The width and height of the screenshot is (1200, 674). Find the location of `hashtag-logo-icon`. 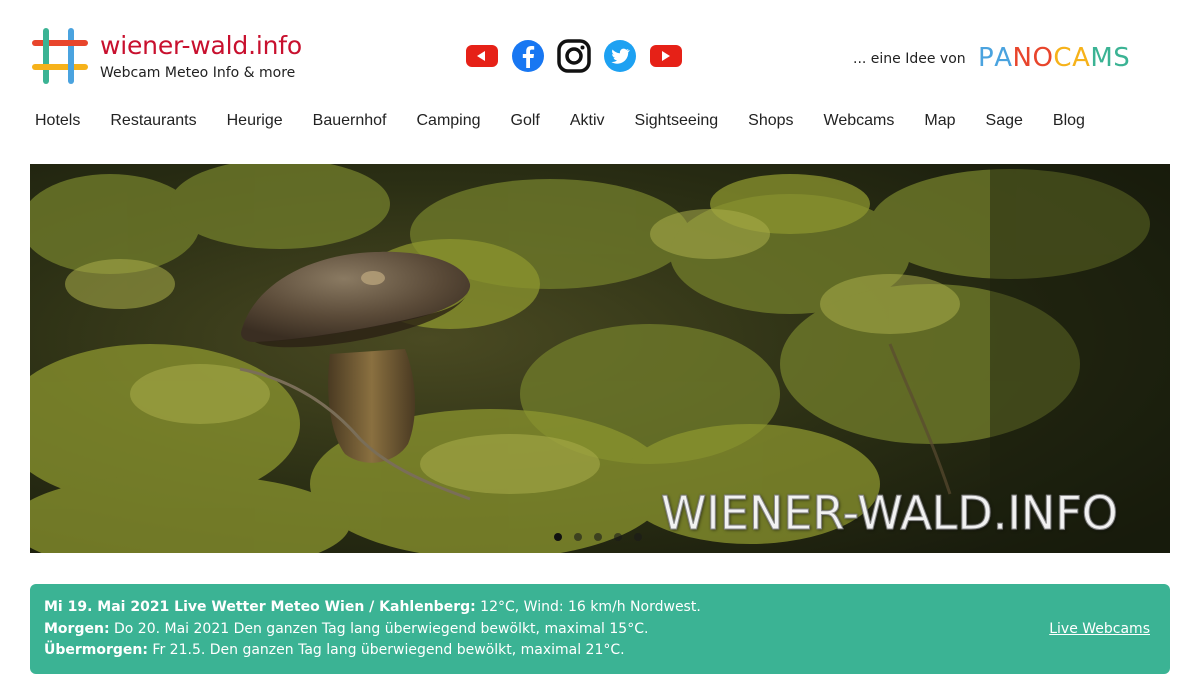

hashtag-logo-icon is located at coordinates (61, 56).